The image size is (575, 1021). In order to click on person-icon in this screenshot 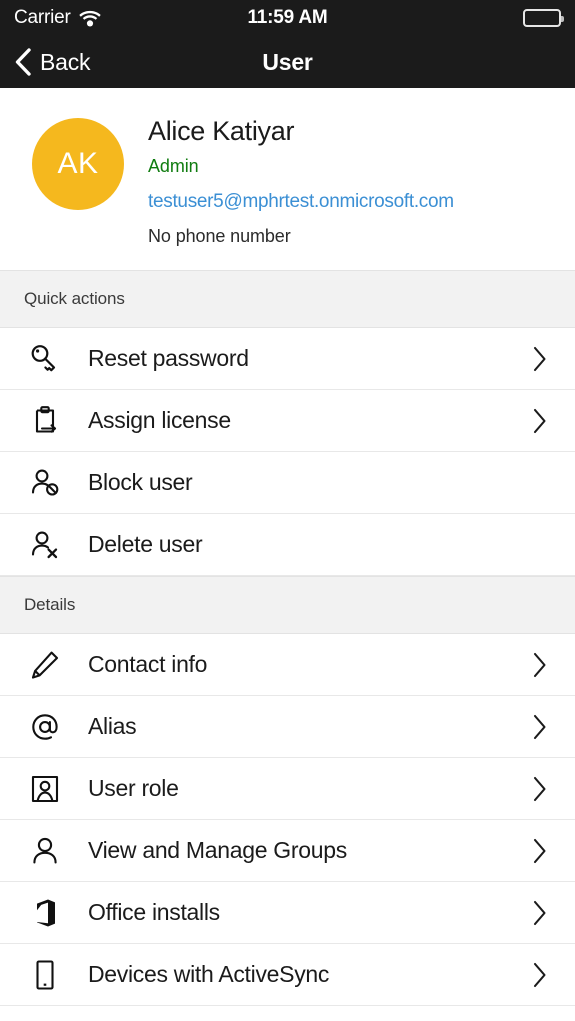, I will do `click(45, 851)`.